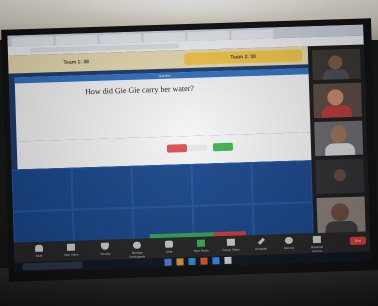  What do you see at coordinates (190, 11) in the screenshot?
I see `light-glare` at bounding box center [190, 11].